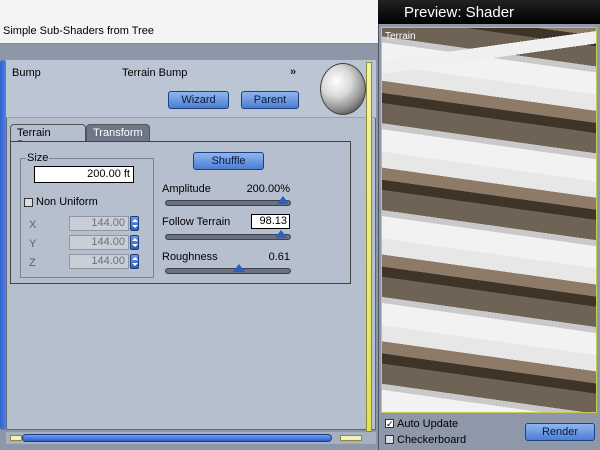 Image resolution: width=600 pixels, height=450 pixels. Describe the element at coordinates (33, 225) in the screenshot. I see `axis-x-label: X` at that location.